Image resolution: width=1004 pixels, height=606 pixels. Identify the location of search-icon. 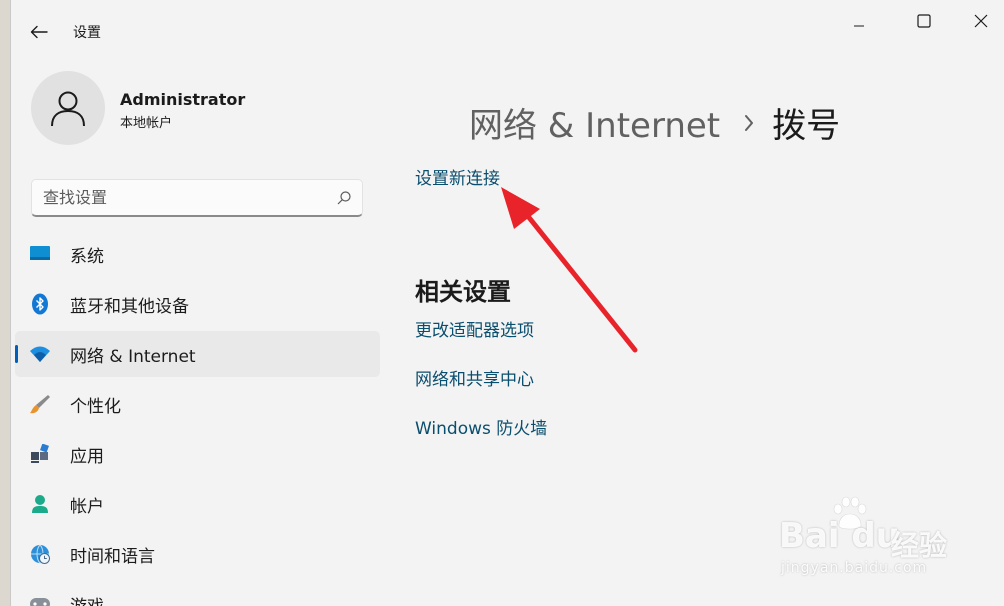
(344, 197).